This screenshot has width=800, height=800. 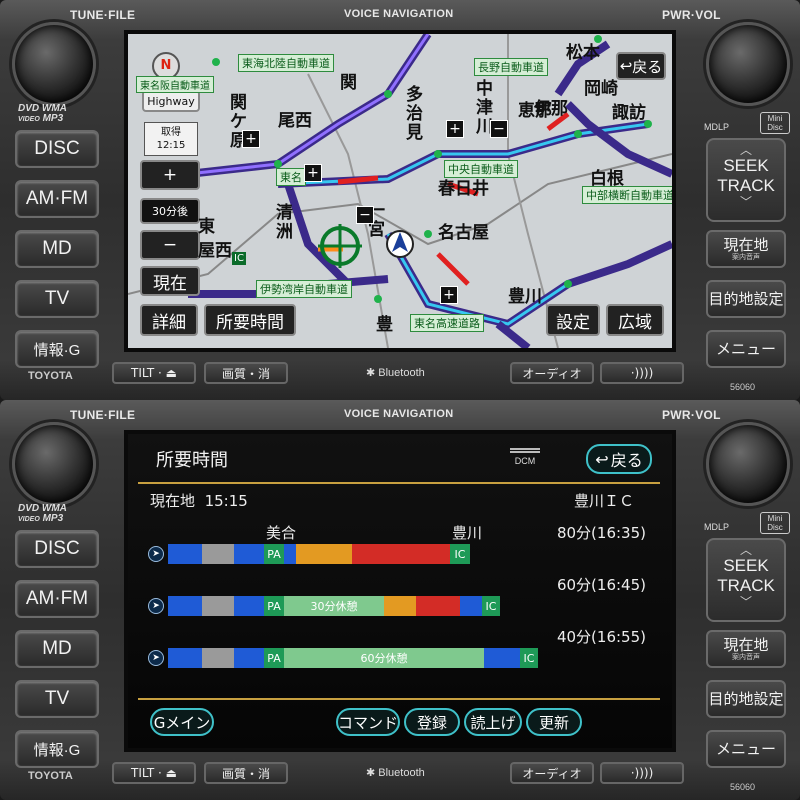 I want to click on register-button: 登録, so click(x=432, y=722).